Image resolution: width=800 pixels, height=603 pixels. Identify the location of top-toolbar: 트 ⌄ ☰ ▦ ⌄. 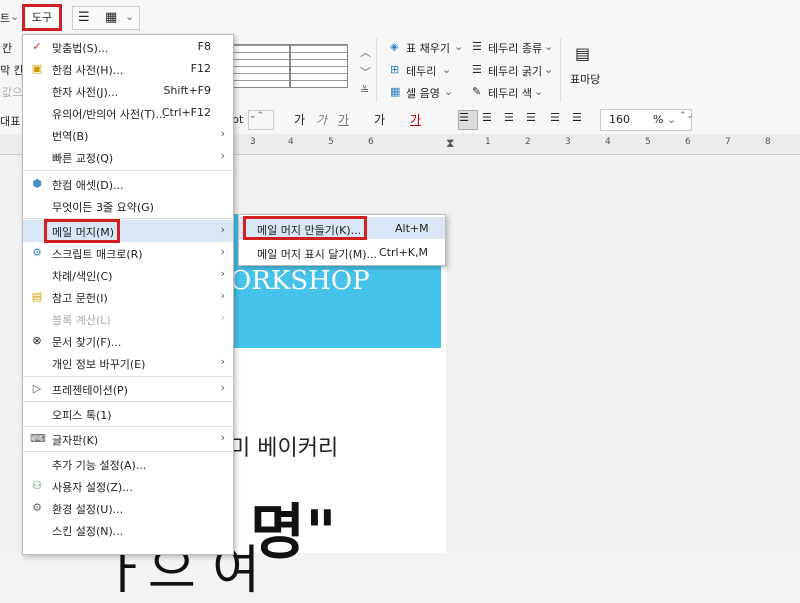
(400, 17).